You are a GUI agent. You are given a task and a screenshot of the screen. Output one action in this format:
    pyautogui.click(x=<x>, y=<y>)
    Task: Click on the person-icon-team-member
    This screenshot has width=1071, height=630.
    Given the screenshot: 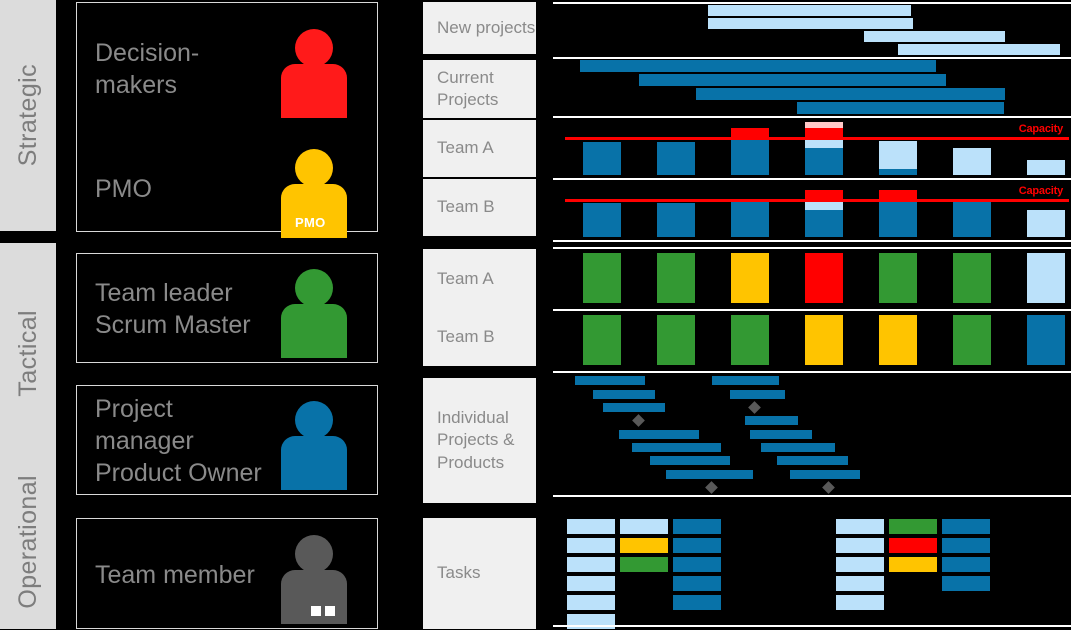 What is the action you would take?
    pyautogui.click(x=316, y=574)
    